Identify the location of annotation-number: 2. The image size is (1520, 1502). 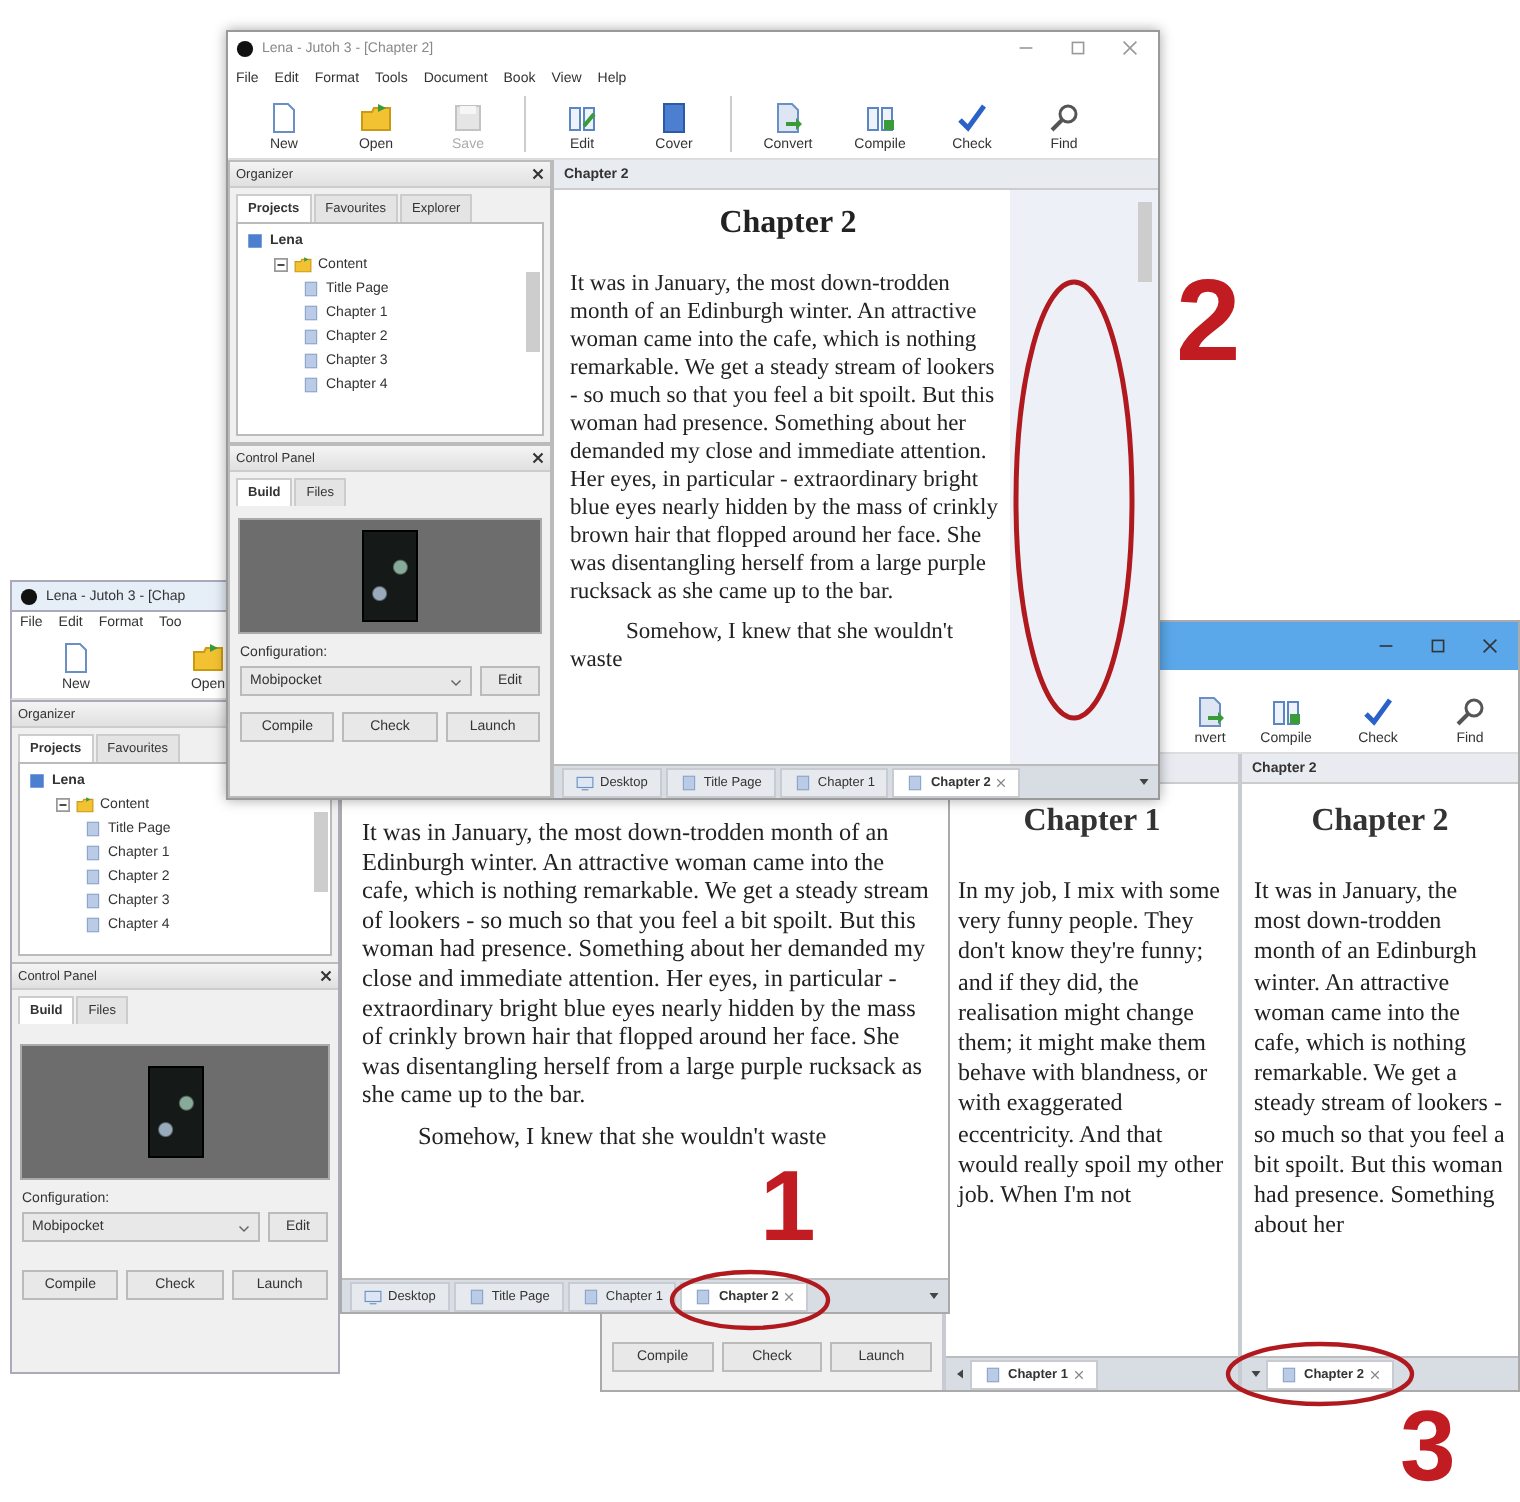
(1208, 322).